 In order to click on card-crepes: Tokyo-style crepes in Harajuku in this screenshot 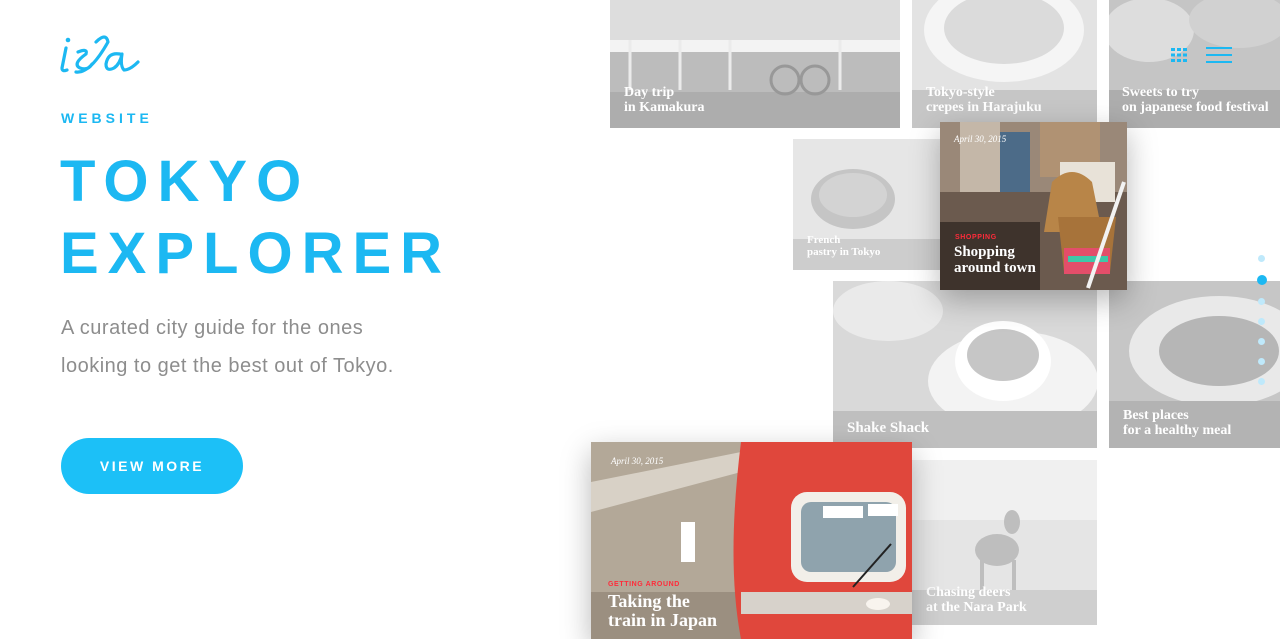, I will do `click(1004, 64)`.